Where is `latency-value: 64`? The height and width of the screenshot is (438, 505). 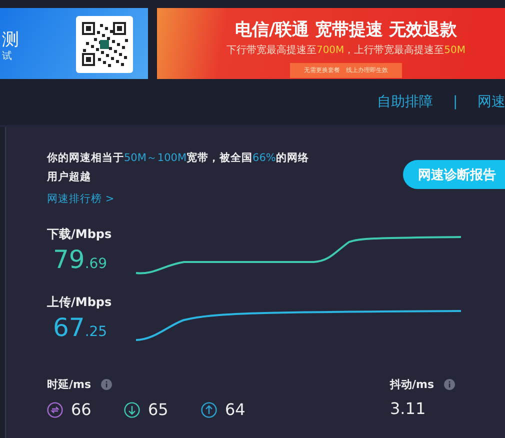
latency-value: 64 is located at coordinates (235, 409).